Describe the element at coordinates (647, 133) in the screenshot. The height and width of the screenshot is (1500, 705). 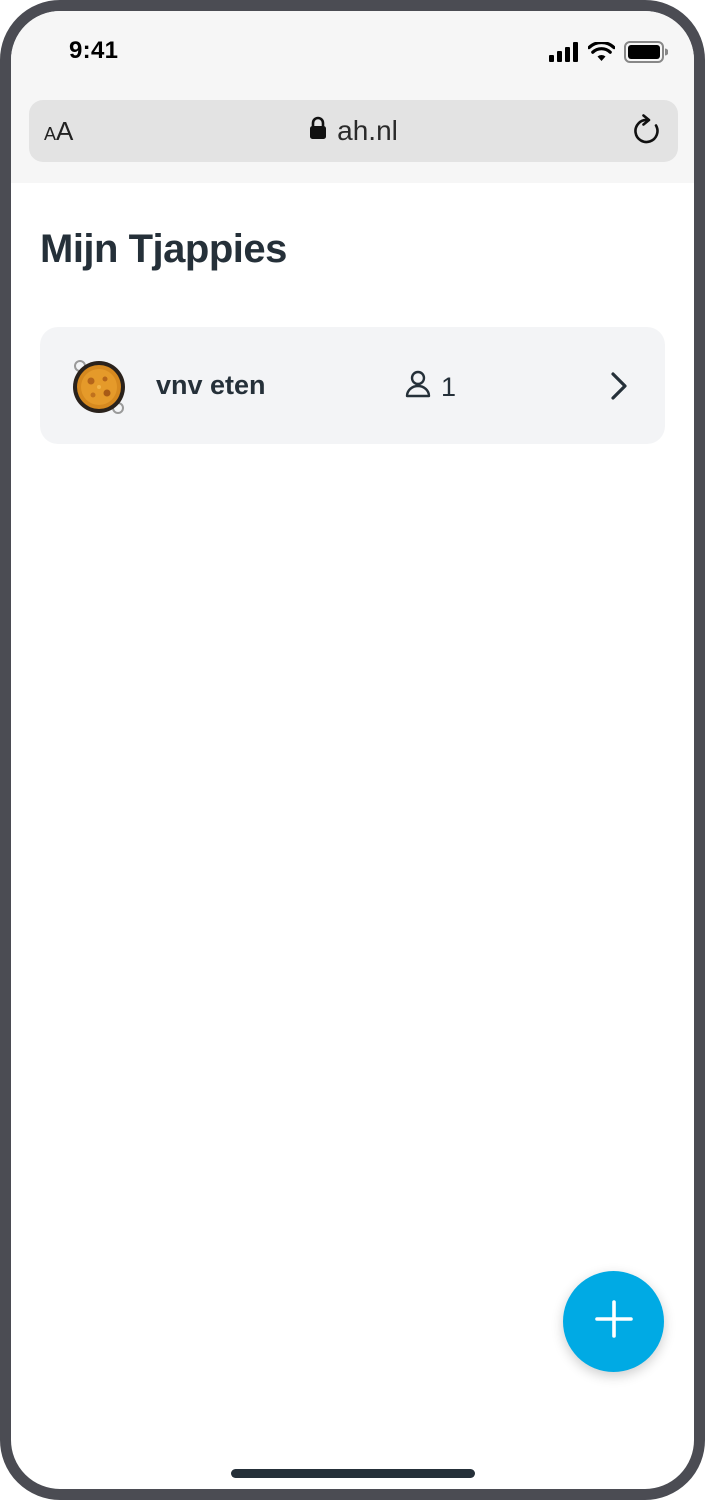
I see `reload-icon` at that location.